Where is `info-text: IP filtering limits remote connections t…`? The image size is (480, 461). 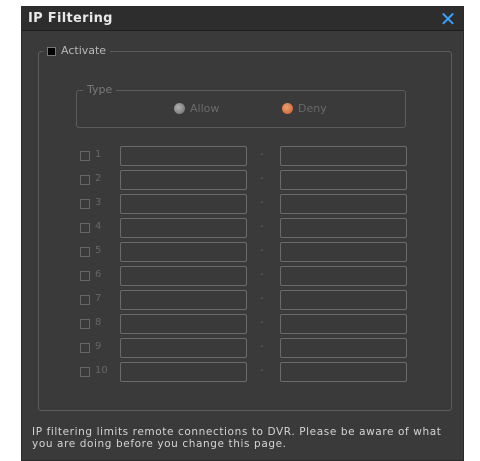
info-text: IP filtering limits remote connections t… is located at coordinates (237, 438).